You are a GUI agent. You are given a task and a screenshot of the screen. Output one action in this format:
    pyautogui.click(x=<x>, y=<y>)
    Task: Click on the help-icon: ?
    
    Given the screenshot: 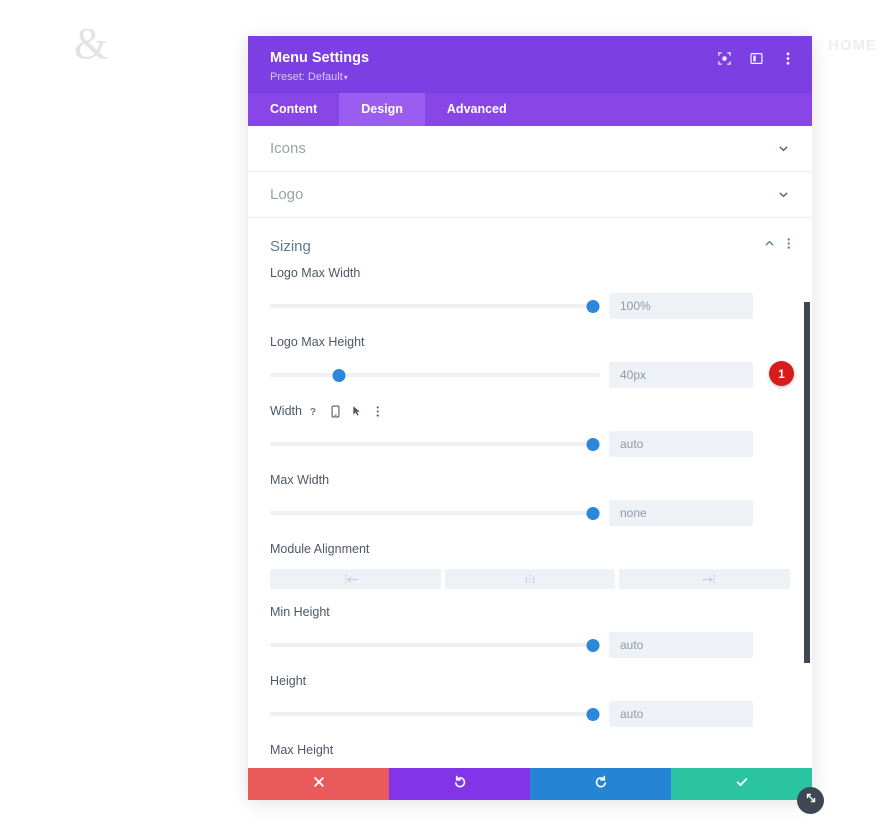 What is the action you would take?
    pyautogui.click(x=315, y=411)
    